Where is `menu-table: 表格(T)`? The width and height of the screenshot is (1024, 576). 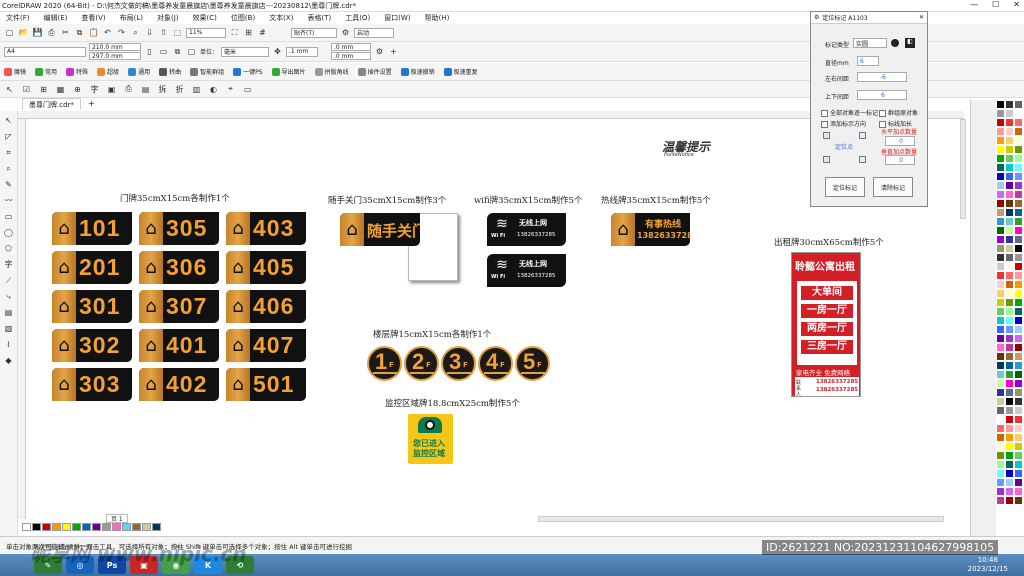 menu-table: 表格(T) is located at coordinates (319, 18).